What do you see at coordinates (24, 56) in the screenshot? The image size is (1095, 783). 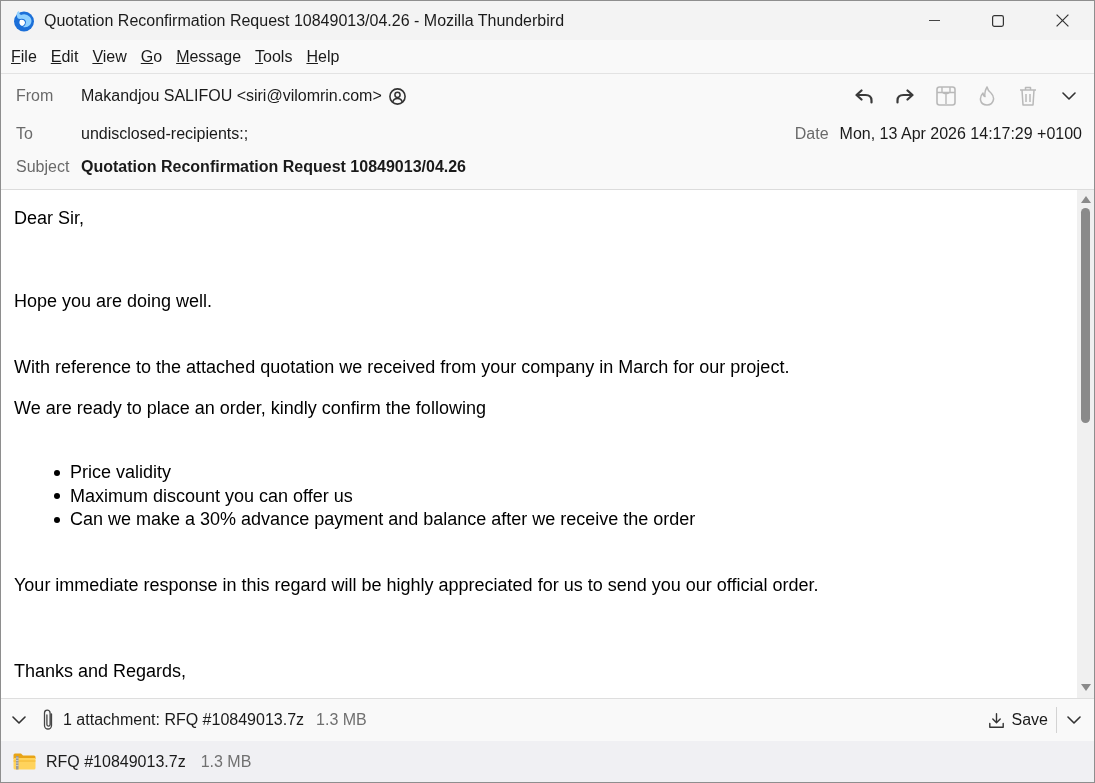 I see `menu-item: File` at bounding box center [24, 56].